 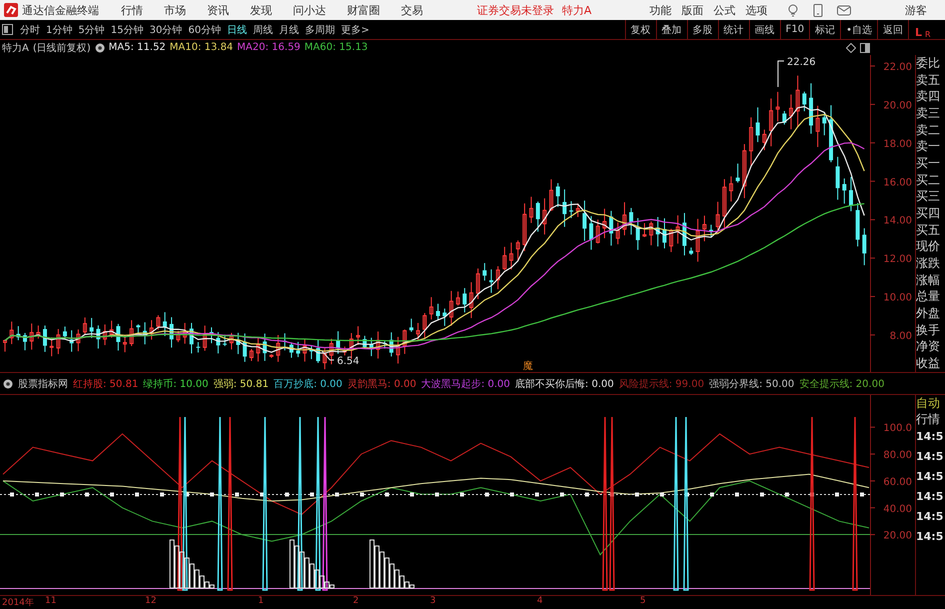 What do you see at coordinates (218, 10) in the screenshot?
I see `menu-item: 资讯` at bounding box center [218, 10].